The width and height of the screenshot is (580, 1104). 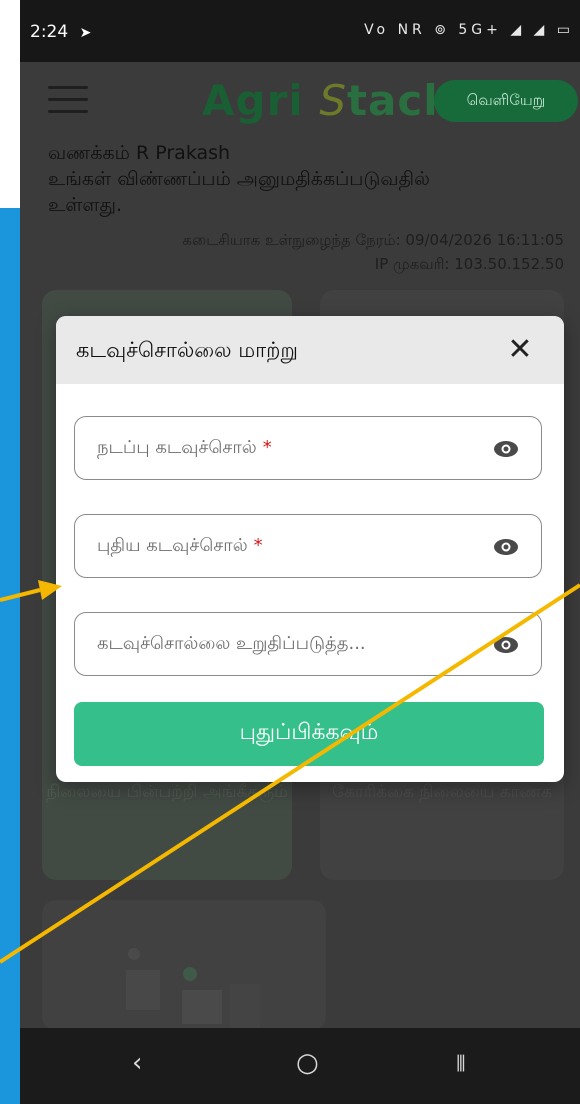 I want to click on arrow-left-line, so click(x=20, y=595).